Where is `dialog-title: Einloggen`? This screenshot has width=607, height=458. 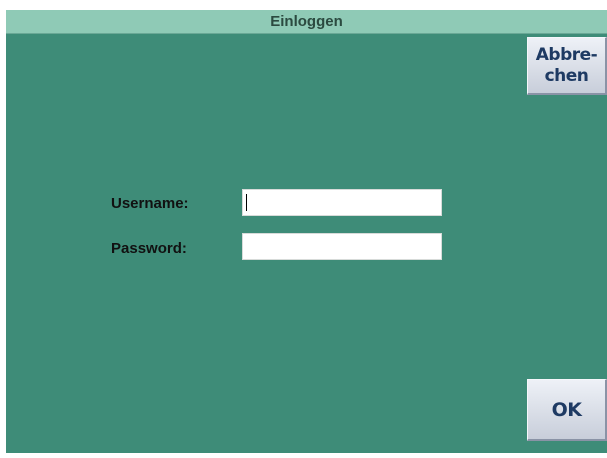 dialog-title: Einloggen is located at coordinates (306, 21).